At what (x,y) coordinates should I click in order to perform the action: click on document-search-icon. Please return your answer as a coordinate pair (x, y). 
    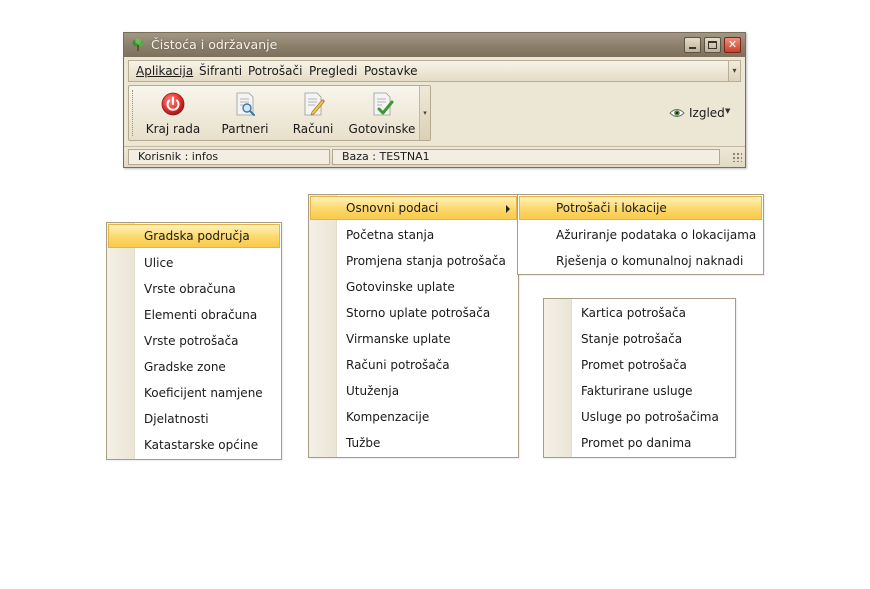
    Looking at the image, I should click on (245, 104).